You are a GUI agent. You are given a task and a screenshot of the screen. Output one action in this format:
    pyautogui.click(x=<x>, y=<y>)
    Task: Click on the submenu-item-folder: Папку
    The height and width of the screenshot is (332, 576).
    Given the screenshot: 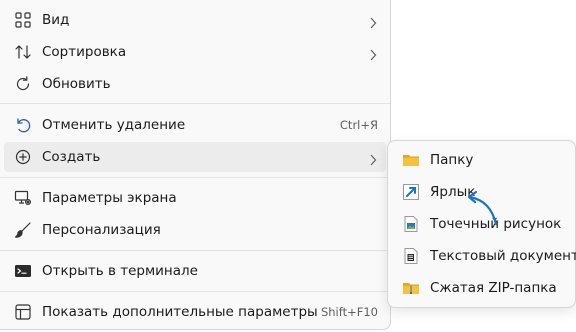 What is the action you would take?
    pyautogui.click(x=481, y=160)
    